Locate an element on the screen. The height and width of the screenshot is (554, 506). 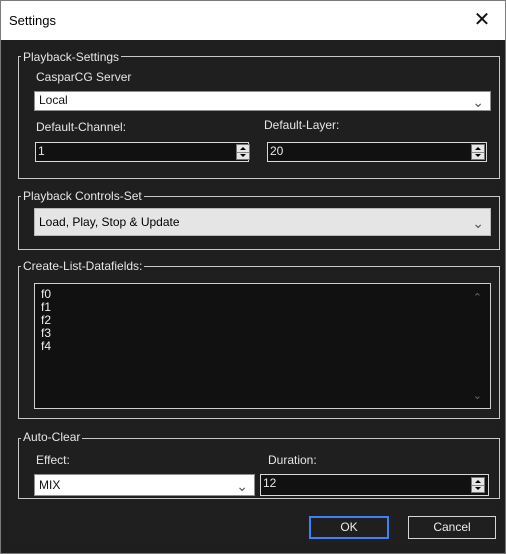
window-title: Settings is located at coordinates (32, 20).